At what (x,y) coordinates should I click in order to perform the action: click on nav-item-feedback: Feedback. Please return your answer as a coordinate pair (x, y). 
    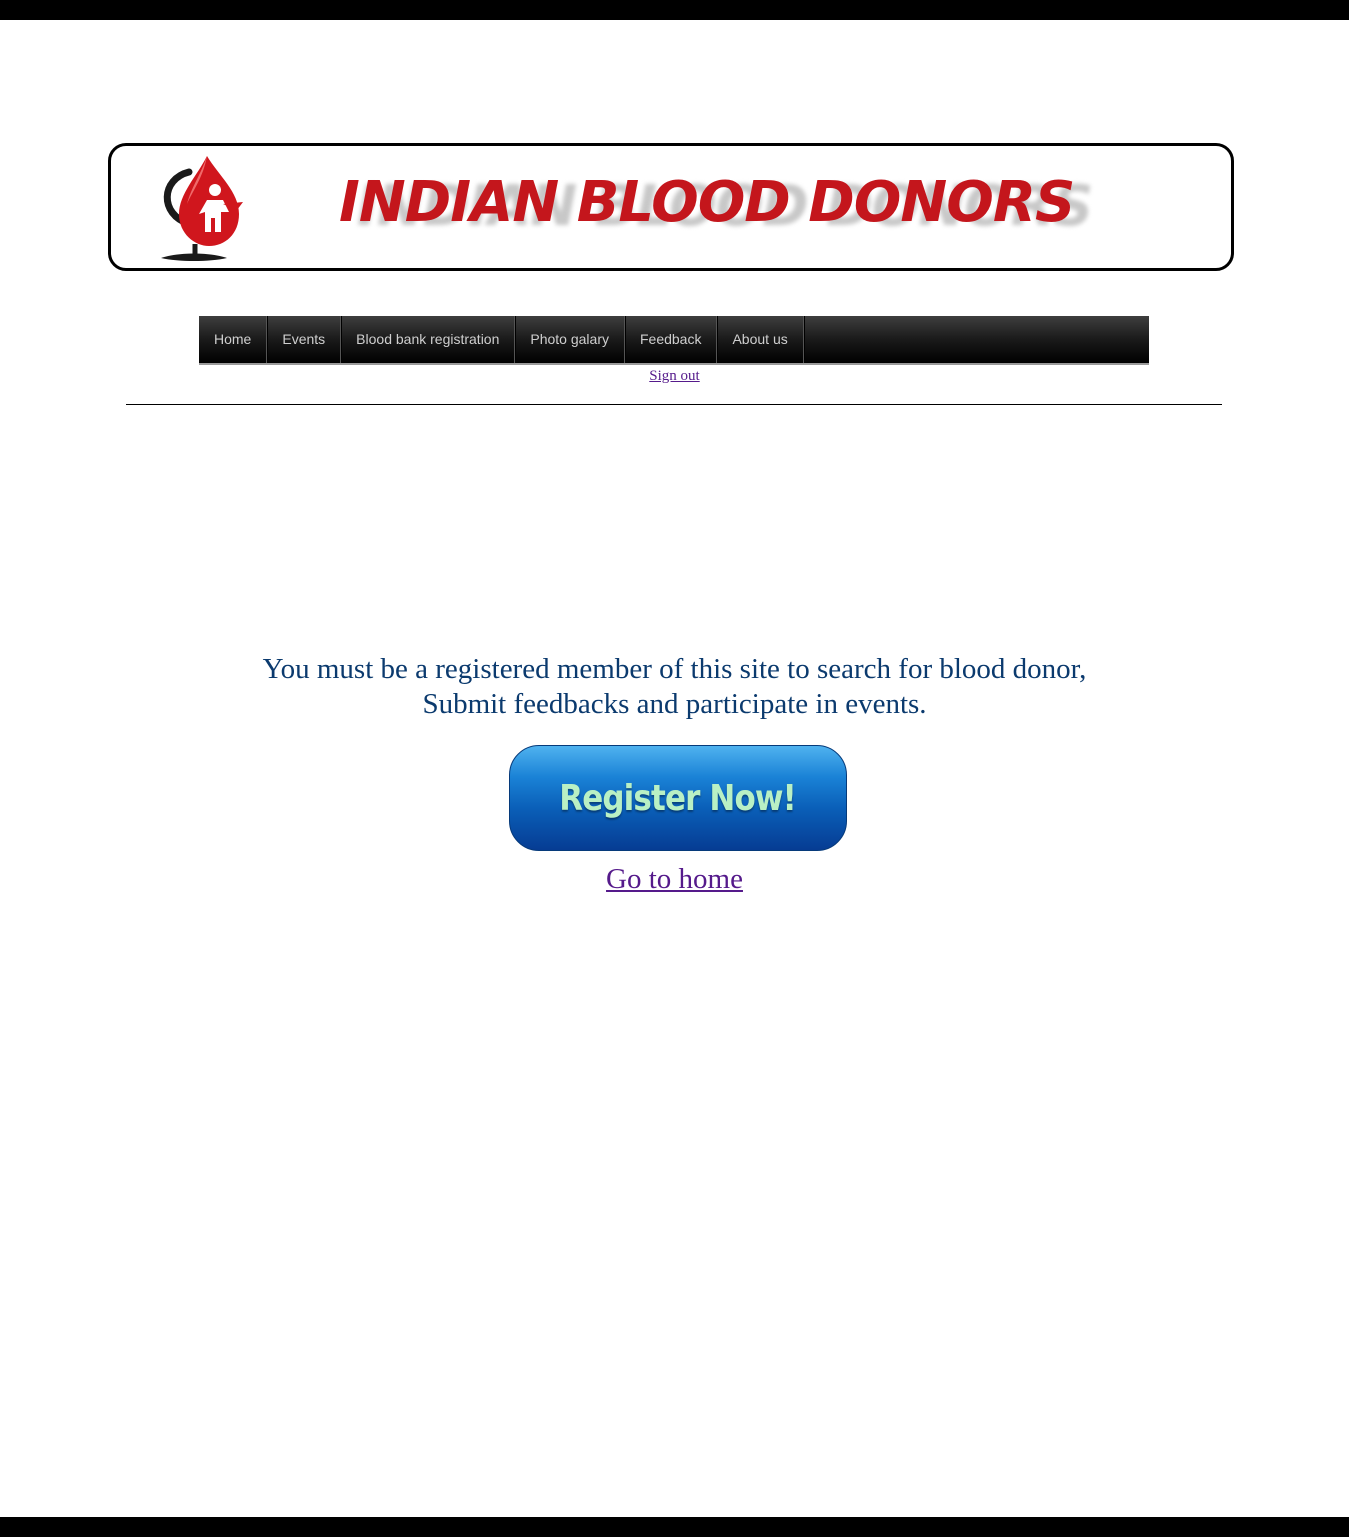
    Looking at the image, I should click on (671, 339).